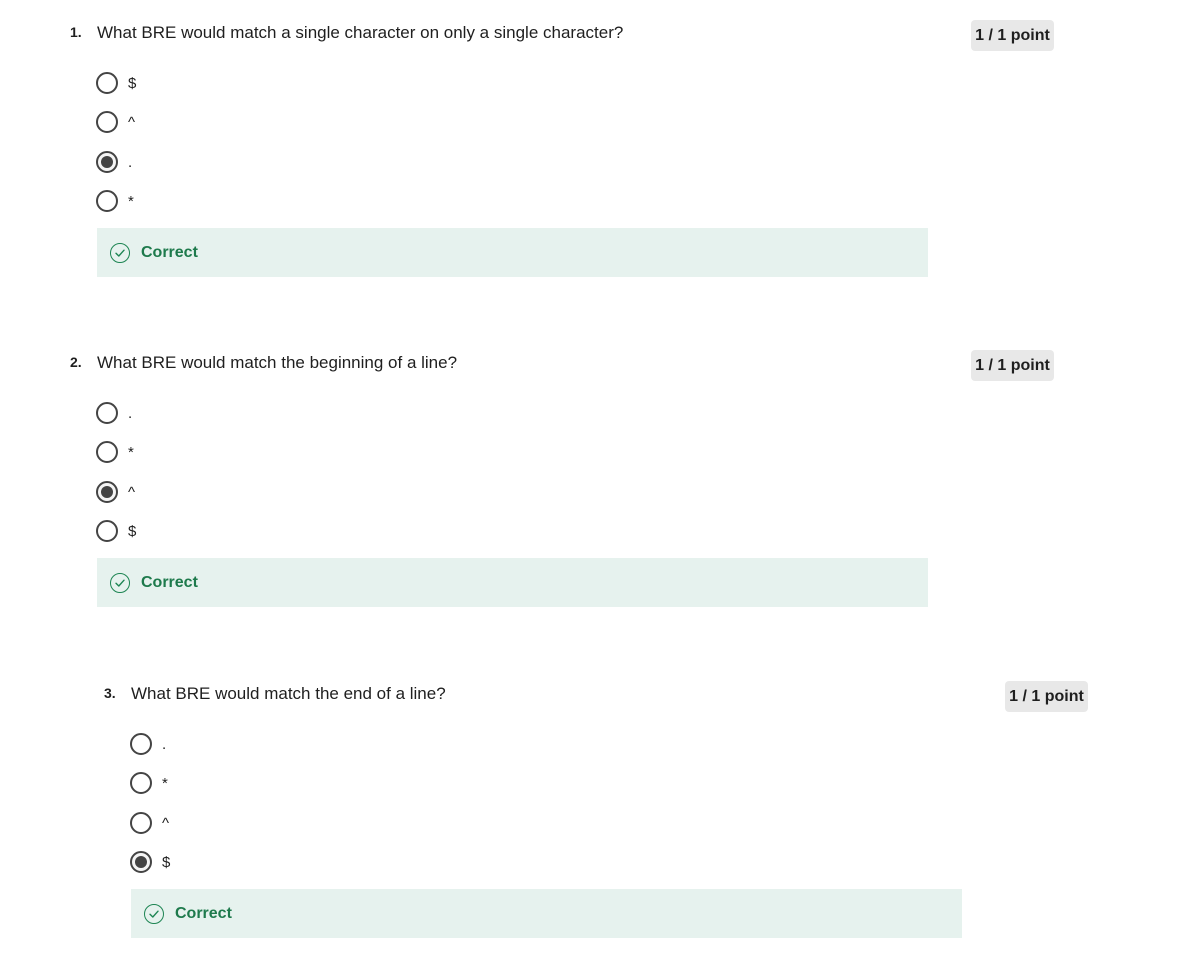  Describe the element at coordinates (288, 693) in the screenshot. I see `question-text: What BRE would match the end of a line?` at that location.